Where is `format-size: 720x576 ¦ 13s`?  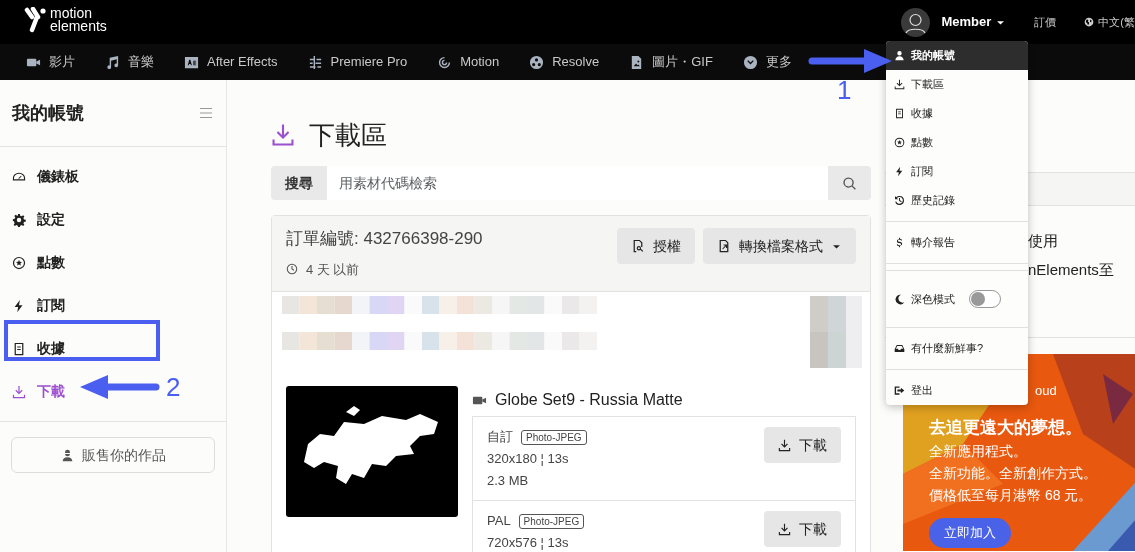 format-size: 720x576 ¦ 13s is located at coordinates (528, 543).